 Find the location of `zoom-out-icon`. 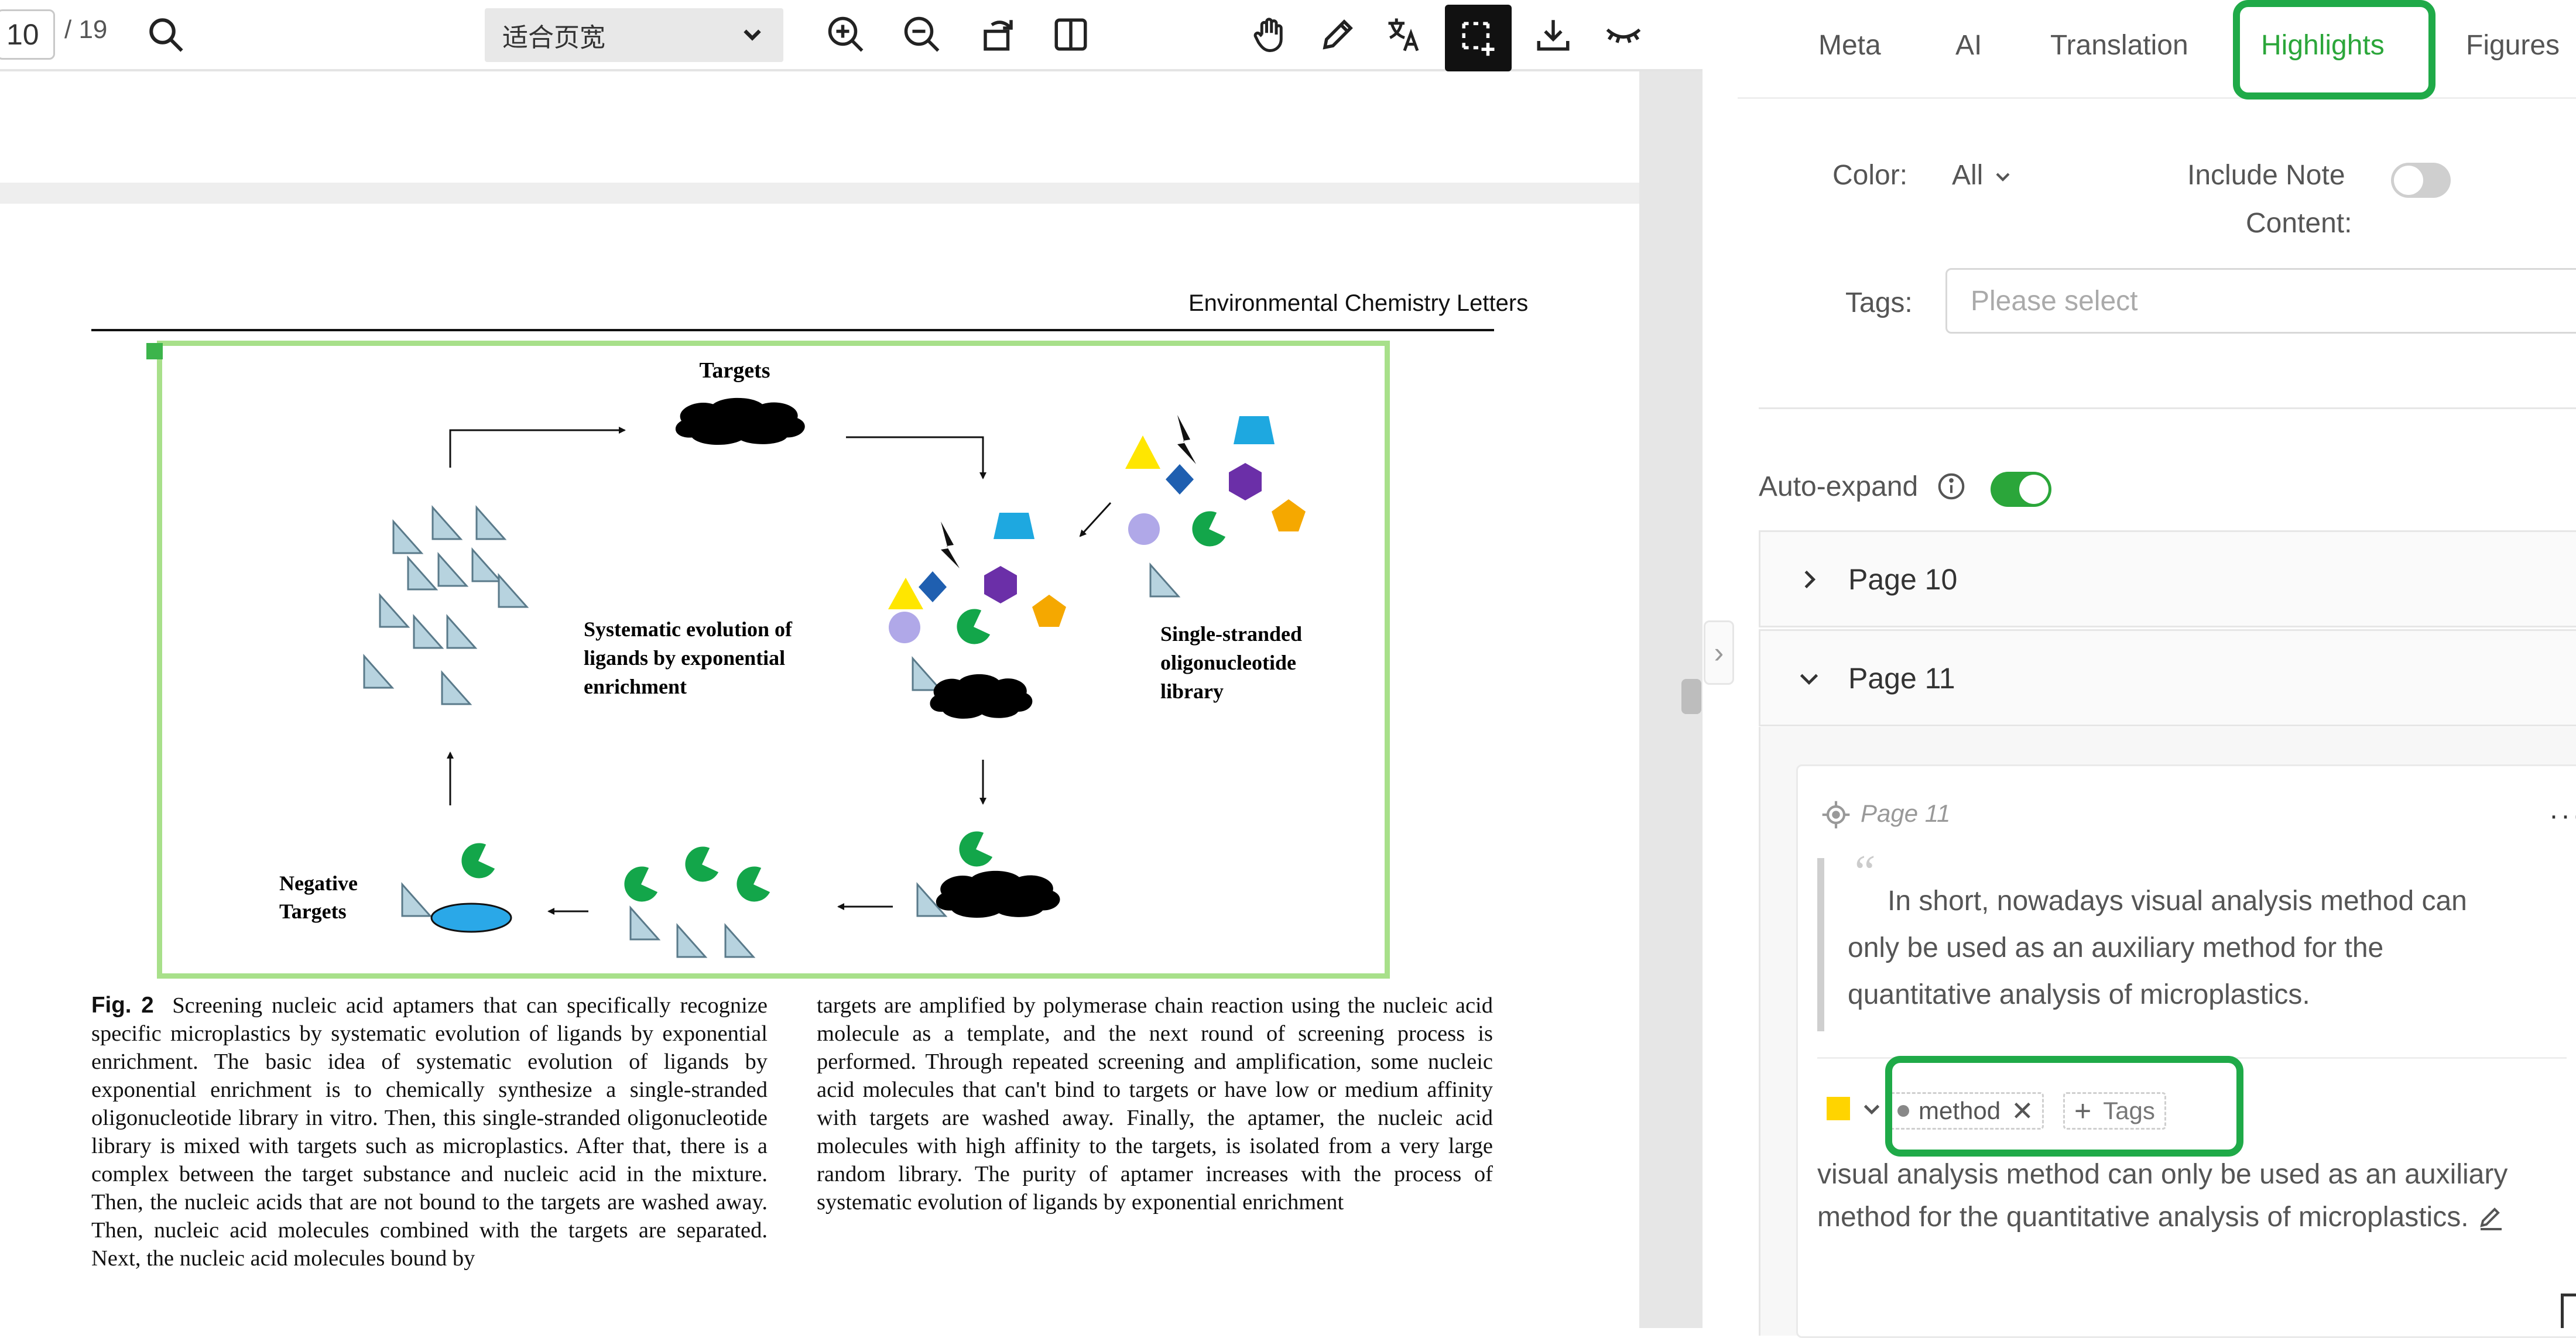

zoom-out-icon is located at coordinates (922, 35).